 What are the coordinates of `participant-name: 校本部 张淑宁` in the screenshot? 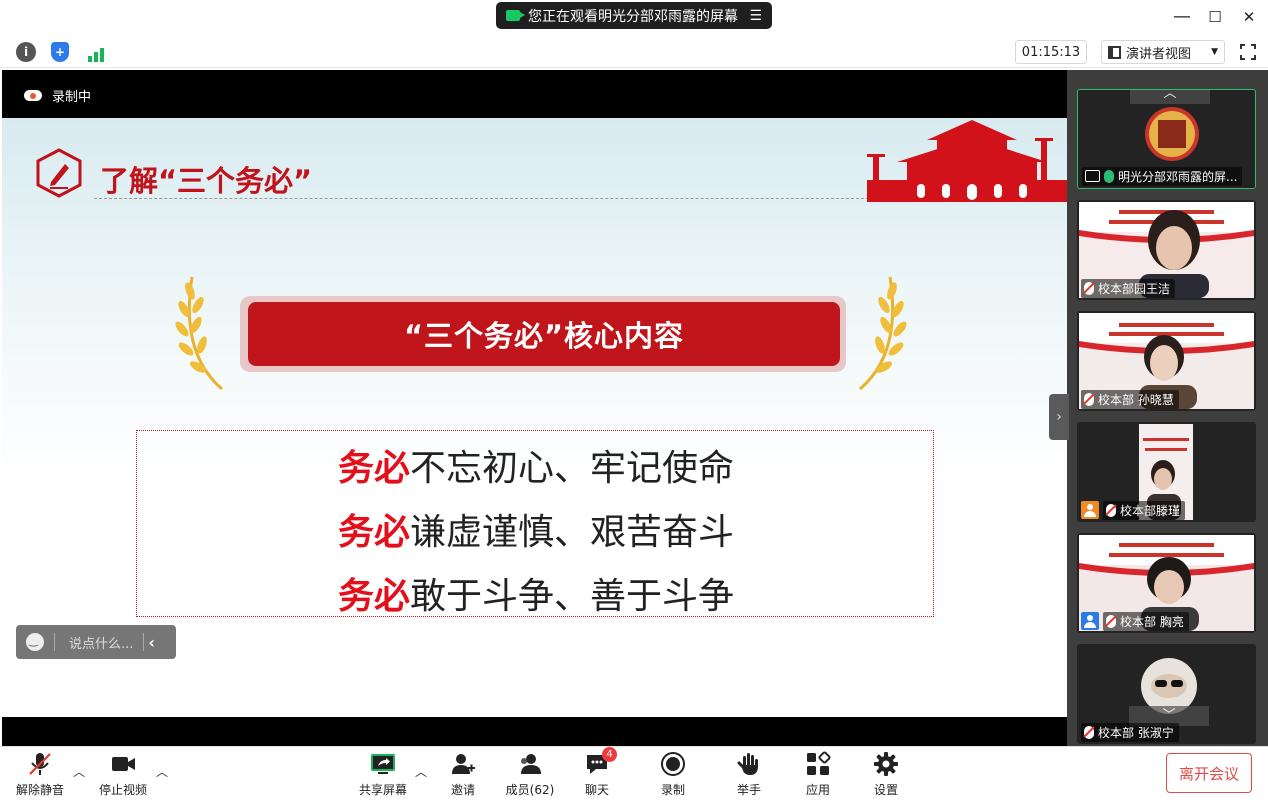 It's located at (1136, 732).